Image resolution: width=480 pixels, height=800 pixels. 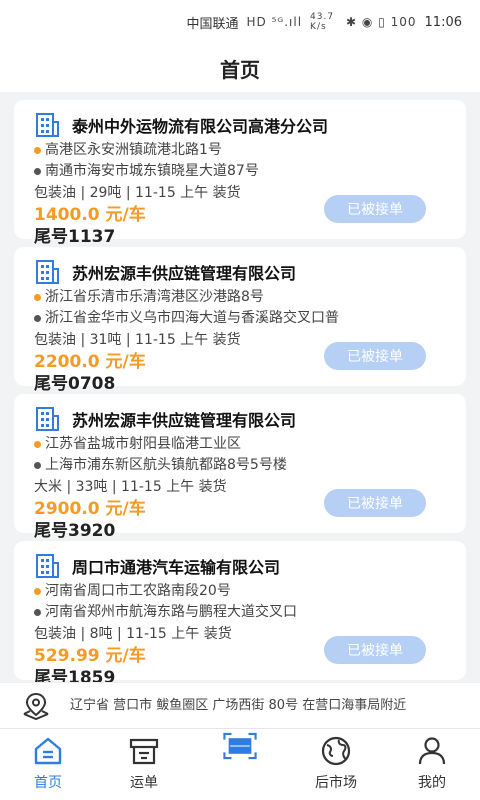 What do you see at coordinates (212, 24) in the screenshot?
I see `carrier-label: 中国联通` at bounding box center [212, 24].